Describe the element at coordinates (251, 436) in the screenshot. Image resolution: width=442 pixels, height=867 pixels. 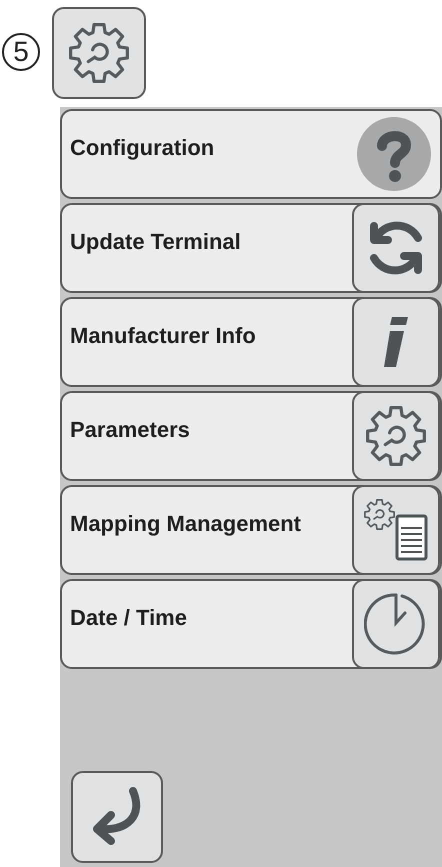
I see `menu-item: Parameters` at that location.